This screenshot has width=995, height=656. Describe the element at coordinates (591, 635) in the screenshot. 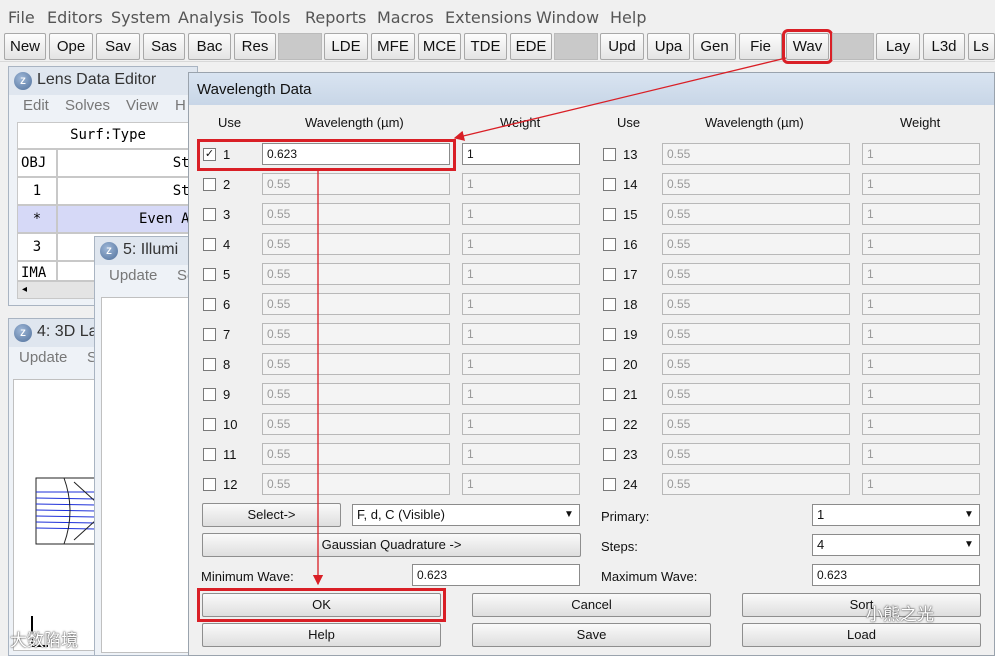

I see `save-button: Save` at that location.